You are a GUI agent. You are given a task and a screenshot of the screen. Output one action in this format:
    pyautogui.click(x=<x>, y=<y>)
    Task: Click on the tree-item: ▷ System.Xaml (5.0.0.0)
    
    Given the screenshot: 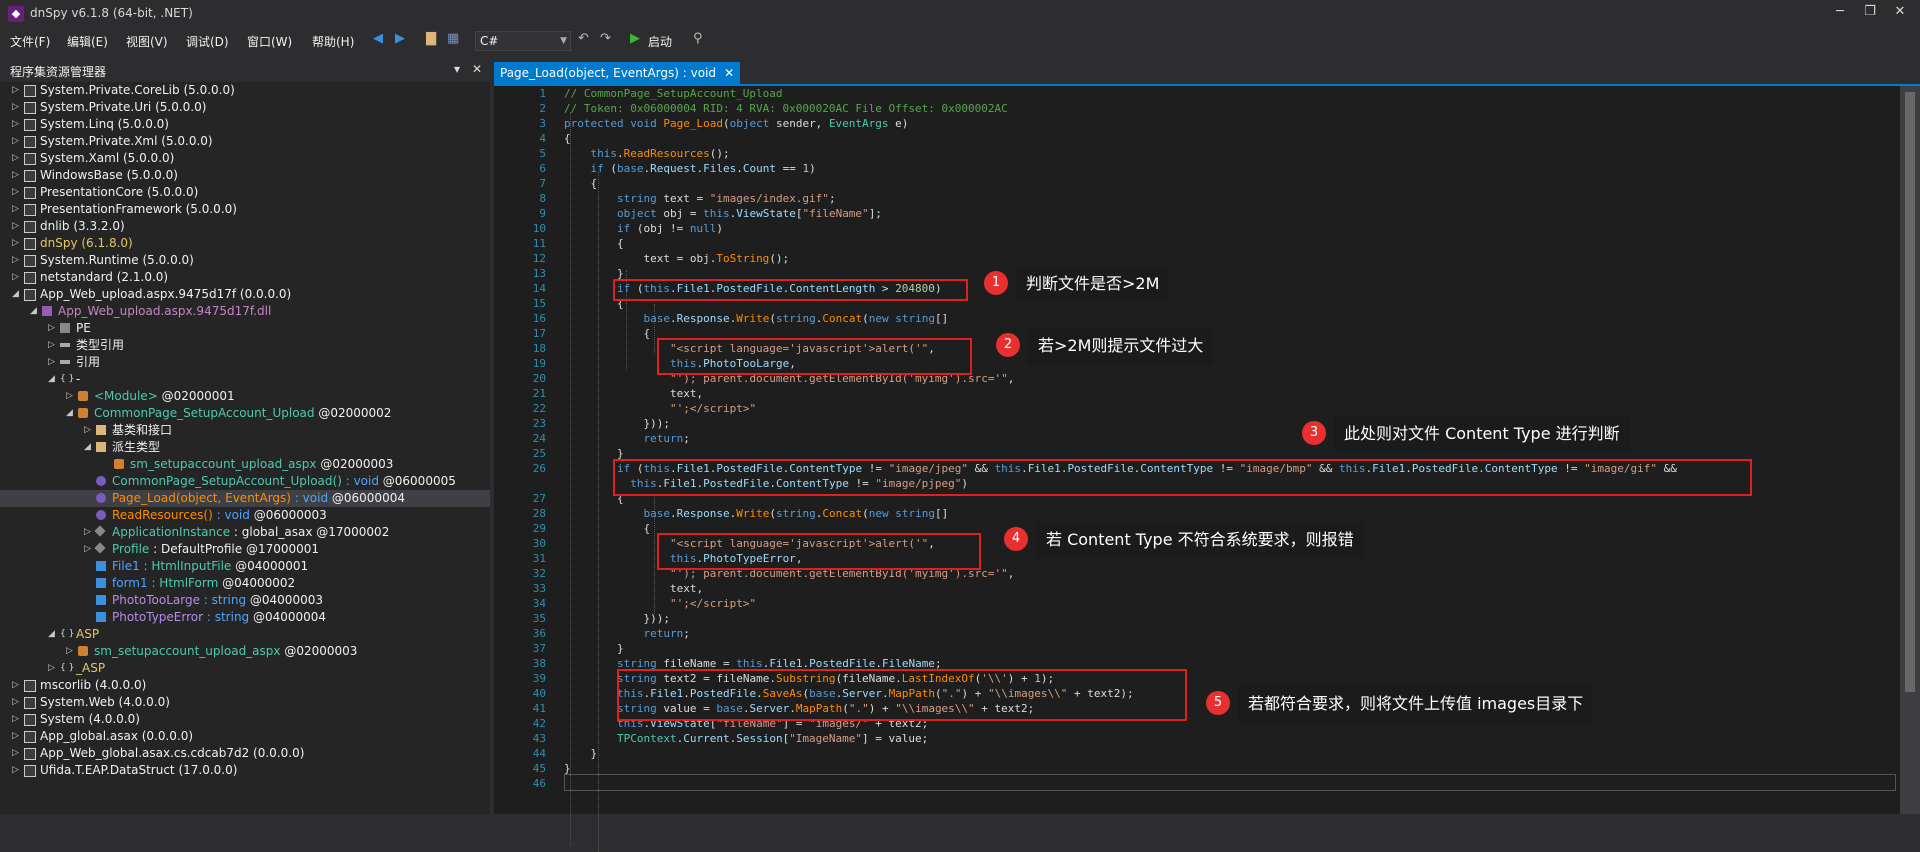 What is the action you would take?
    pyautogui.click(x=245, y=158)
    